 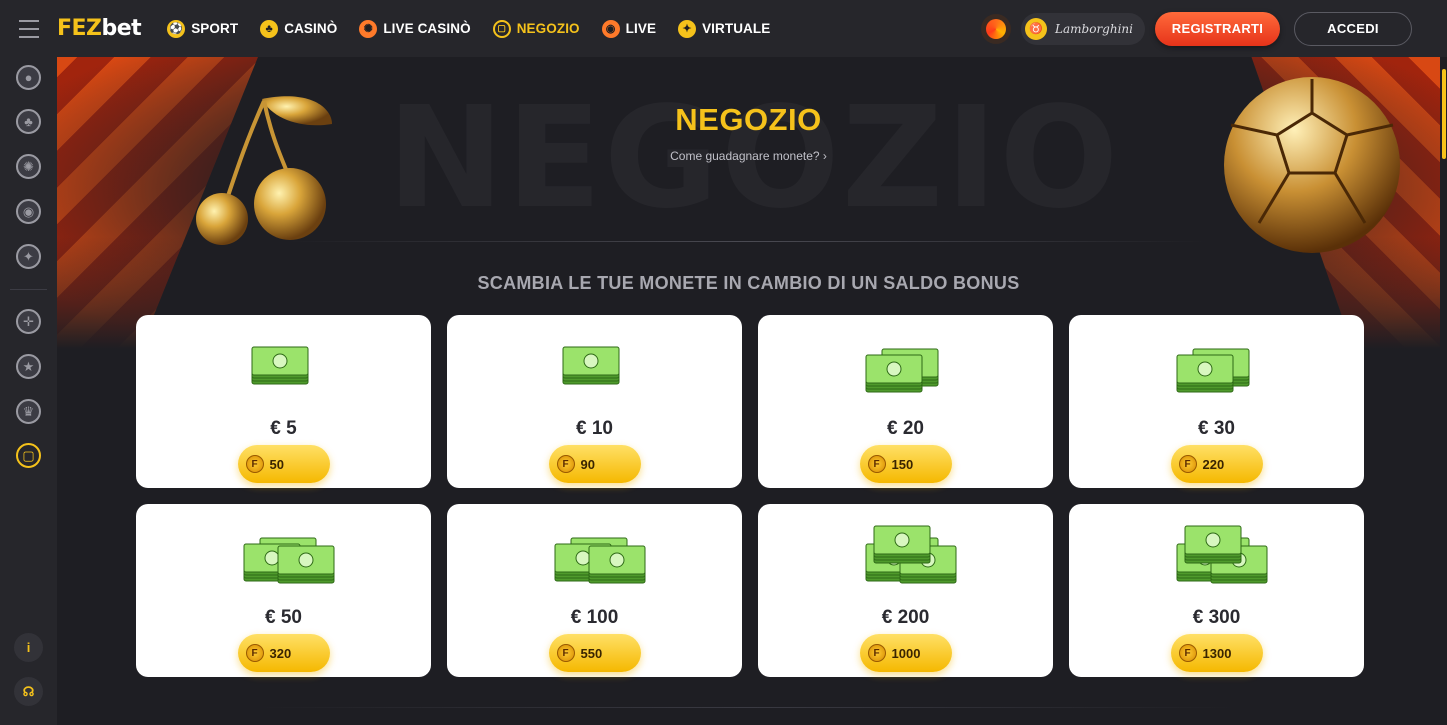 What do you see at coordinates (1083, 28) in the screenshot?
I see `lamborghini-promo: ♉ Lamborghini` at bounding box center [1083, 28].